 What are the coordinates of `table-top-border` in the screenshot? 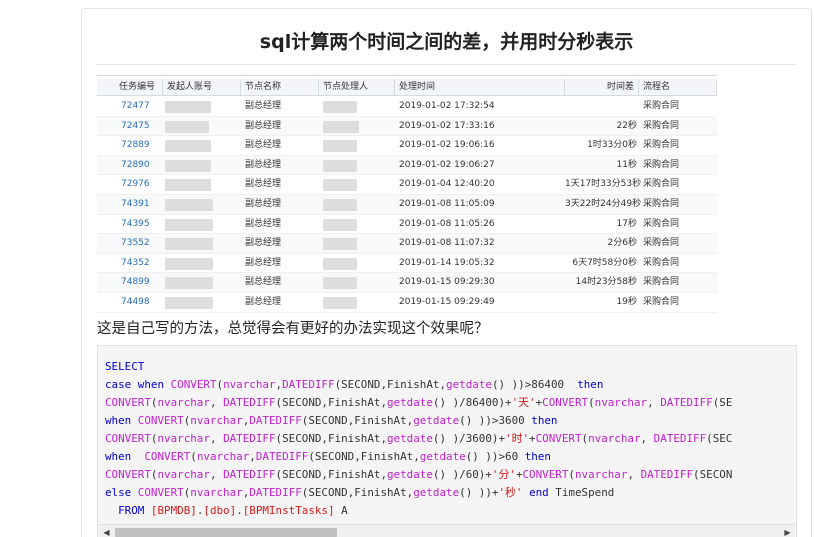 It's located at (407, 75).